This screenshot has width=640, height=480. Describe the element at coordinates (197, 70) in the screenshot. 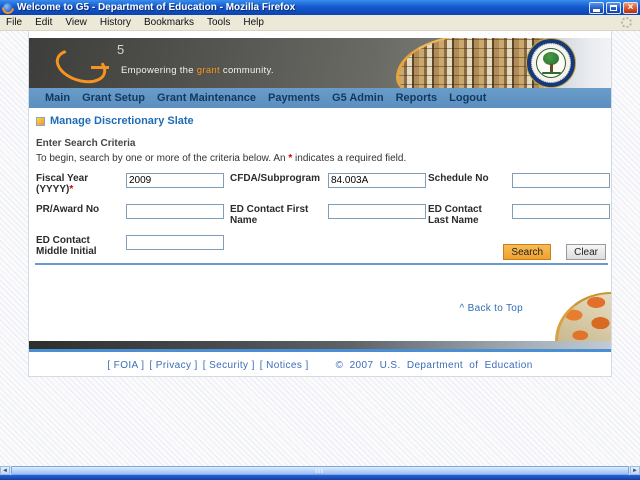

I see `banner-tagline: Empowering the grant community.` at that location.